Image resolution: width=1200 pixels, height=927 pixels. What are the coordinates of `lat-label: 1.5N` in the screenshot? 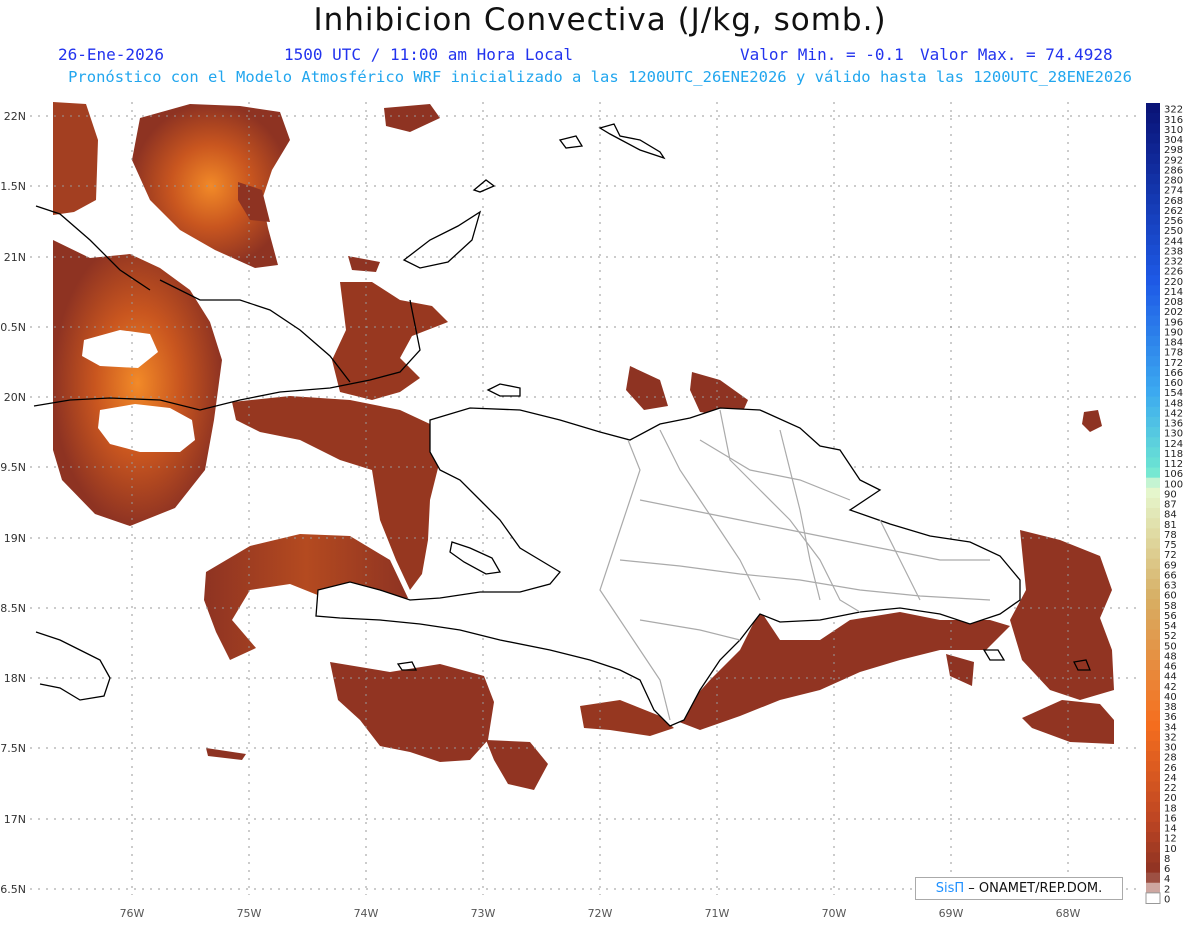 It's located at (13, 186).